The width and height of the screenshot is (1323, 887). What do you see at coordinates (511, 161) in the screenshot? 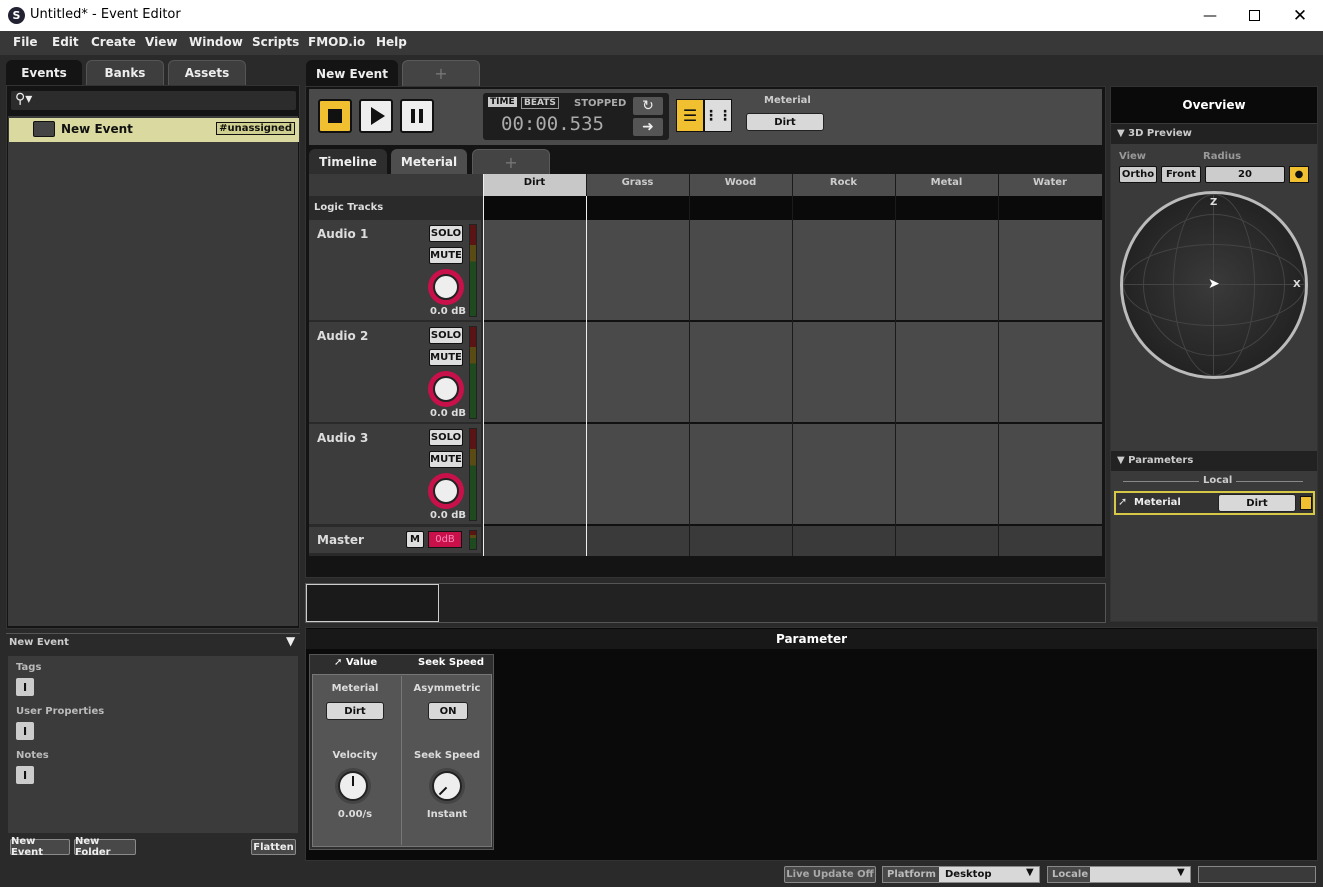
I see `add-parameter-tab: +` at bounding box center [511, 161].